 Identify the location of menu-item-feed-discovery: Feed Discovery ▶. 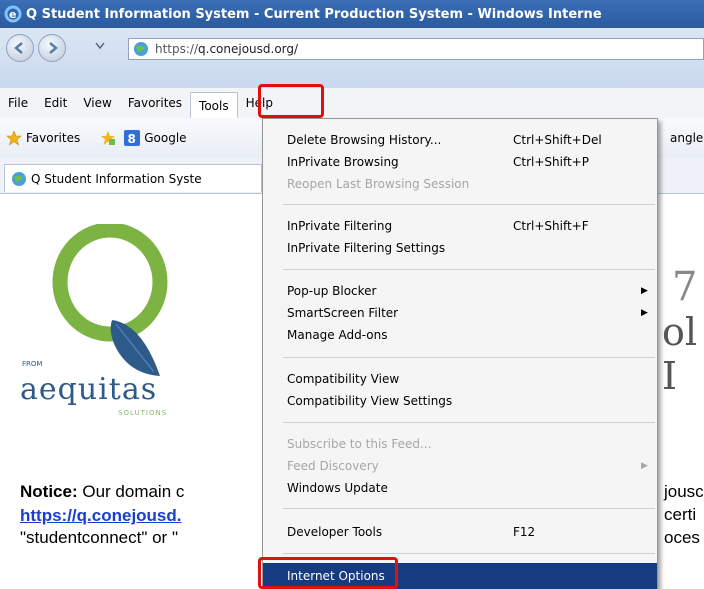
(467, 466).